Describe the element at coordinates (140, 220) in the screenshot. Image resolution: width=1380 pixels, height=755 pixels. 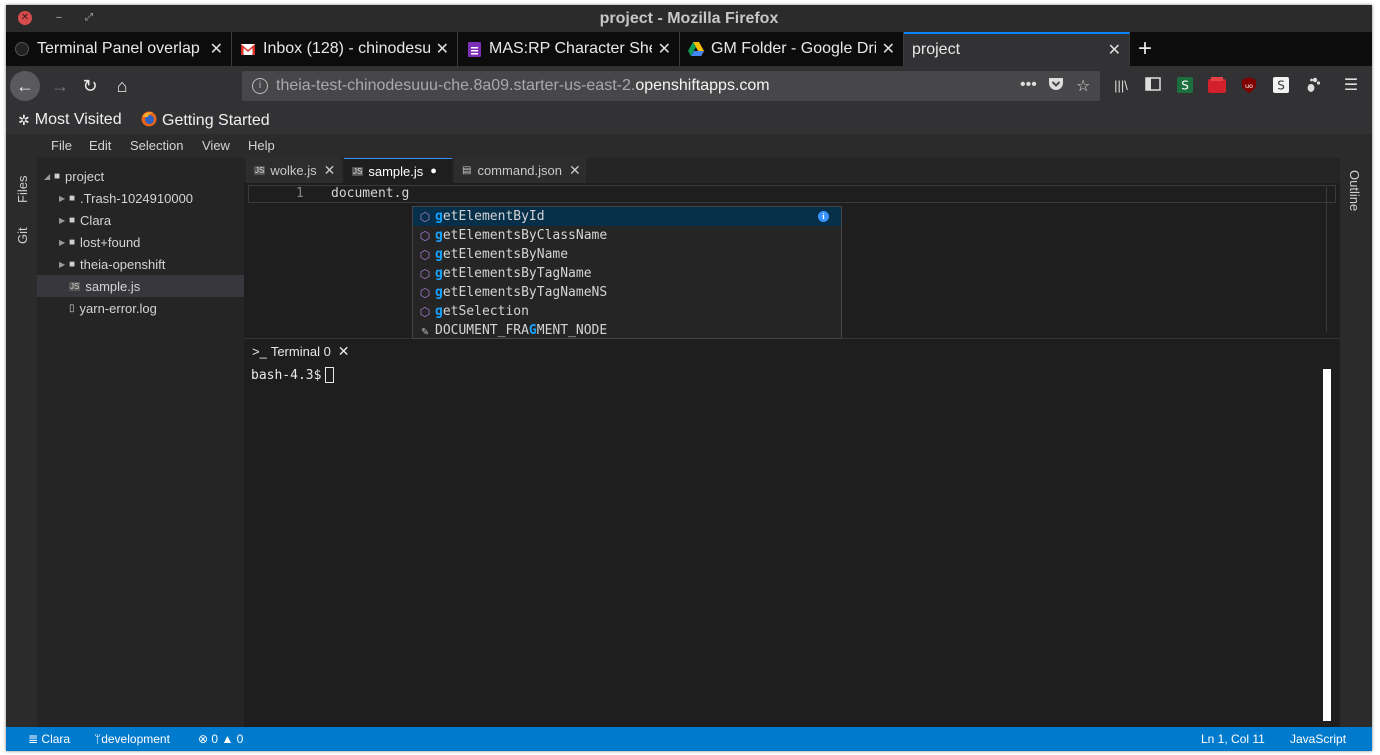
I see `tree-node-folder: ▶ ■ Clara` at that location.